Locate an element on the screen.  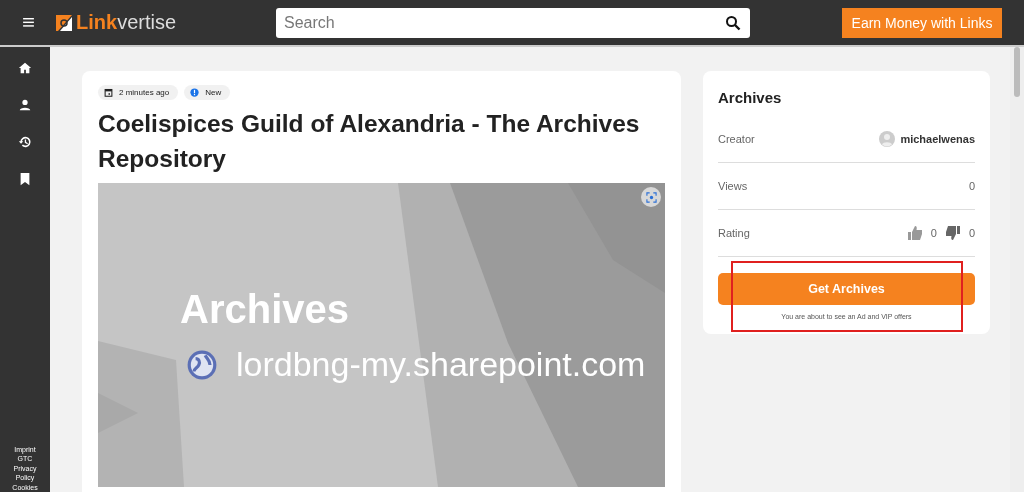
thumbs-down-icon is located at coordinates (952, 233).